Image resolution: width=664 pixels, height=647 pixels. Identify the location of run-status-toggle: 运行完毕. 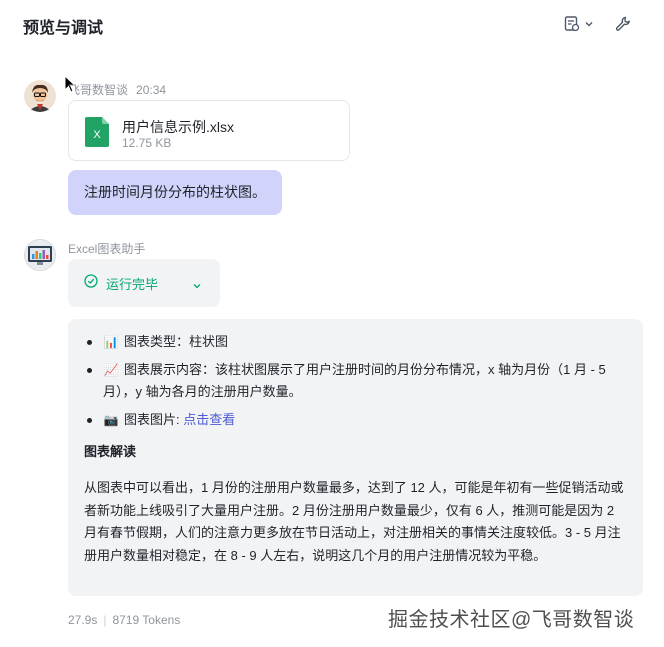
(144, 283).